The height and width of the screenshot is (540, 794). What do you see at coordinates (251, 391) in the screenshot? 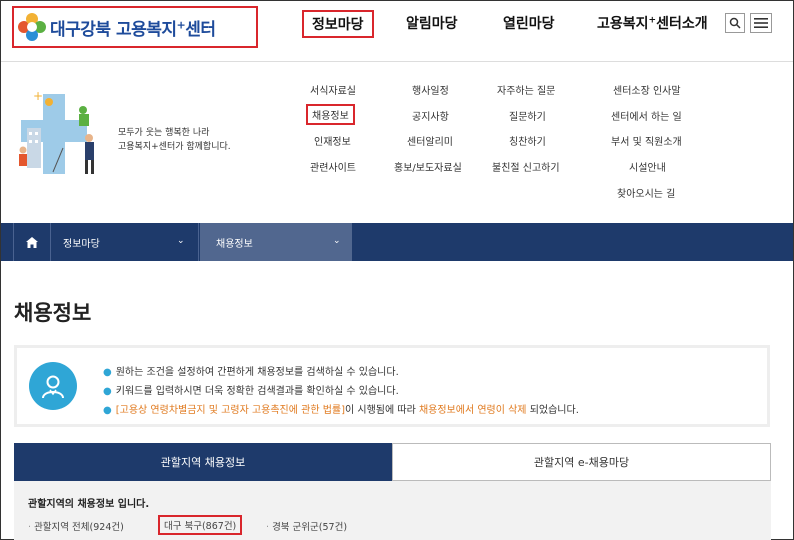
I see `info-line-2: ● 키워드를 입력하시면 더욱 정확한 검색결과를 확인하실 수 있습니다.` at bounding box center [251, 391].